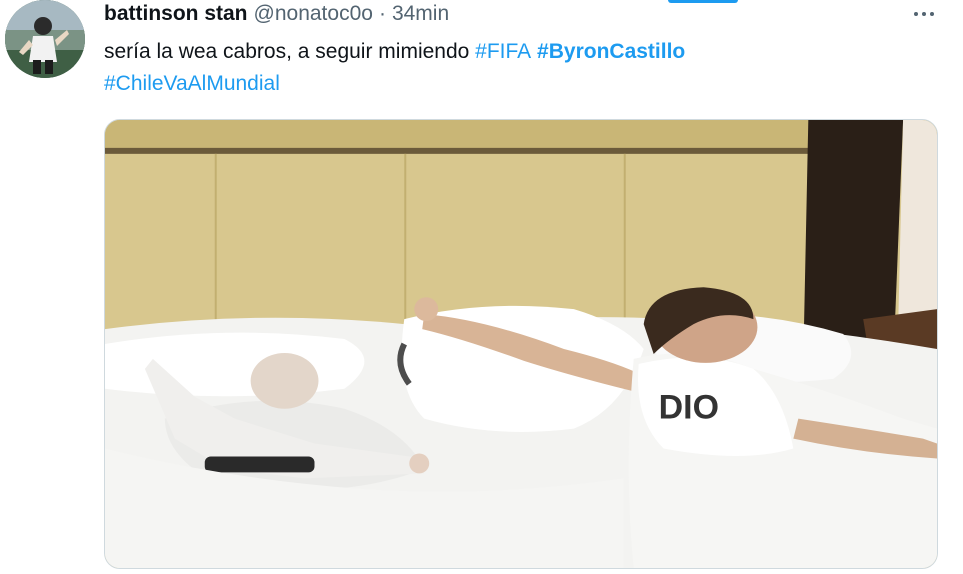 The image size is (963, 574). I want to click on tweet-header: battinson stan @nonatoc0o · 34min, so click(276, 14).